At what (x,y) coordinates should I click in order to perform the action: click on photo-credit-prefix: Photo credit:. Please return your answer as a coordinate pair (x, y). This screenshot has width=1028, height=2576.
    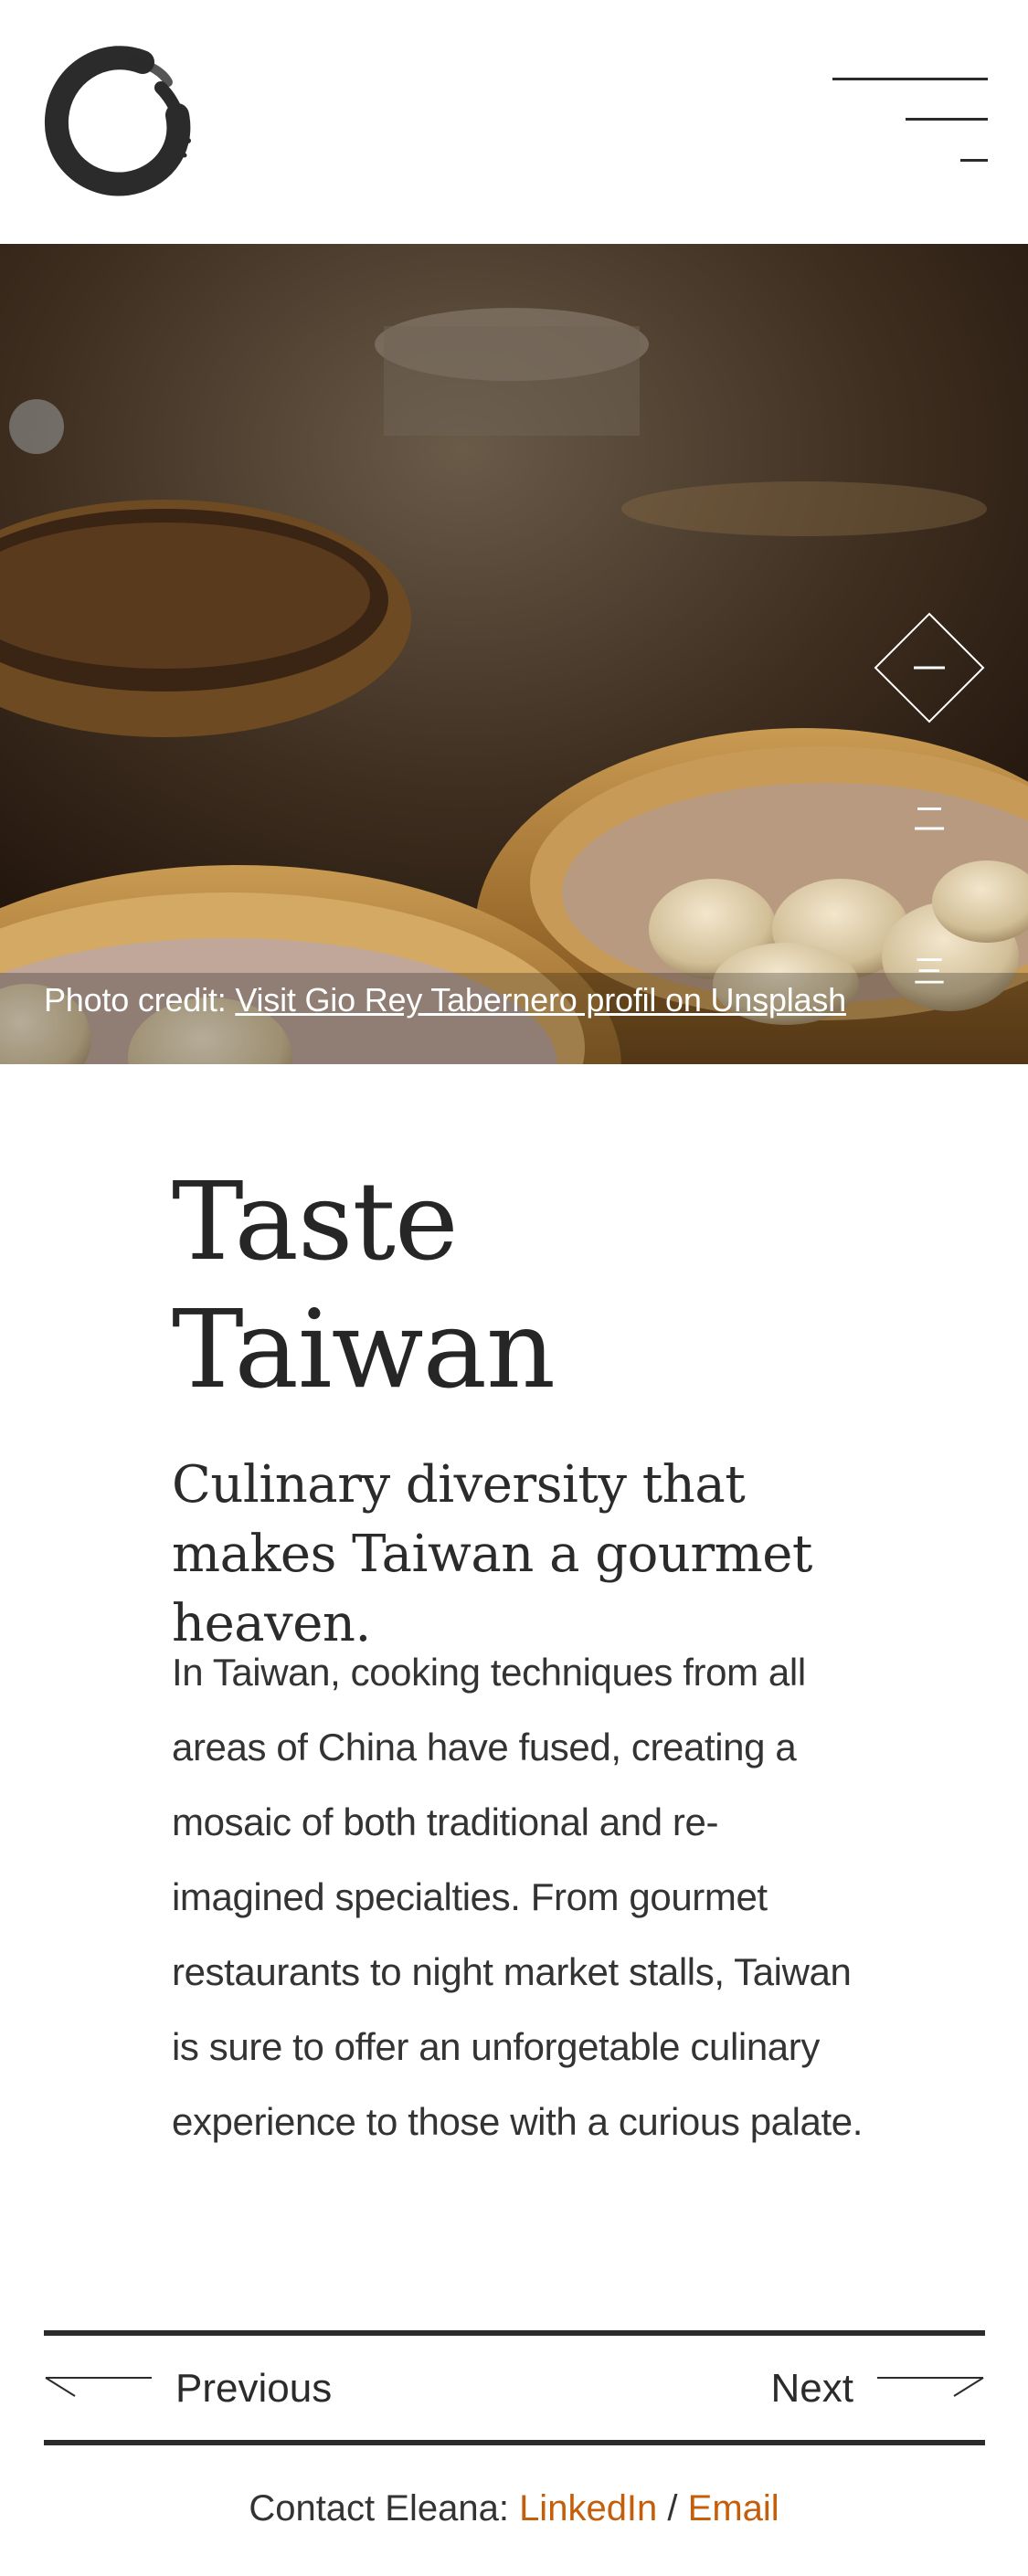
    Looking at the image, I should click on (140, 1000).